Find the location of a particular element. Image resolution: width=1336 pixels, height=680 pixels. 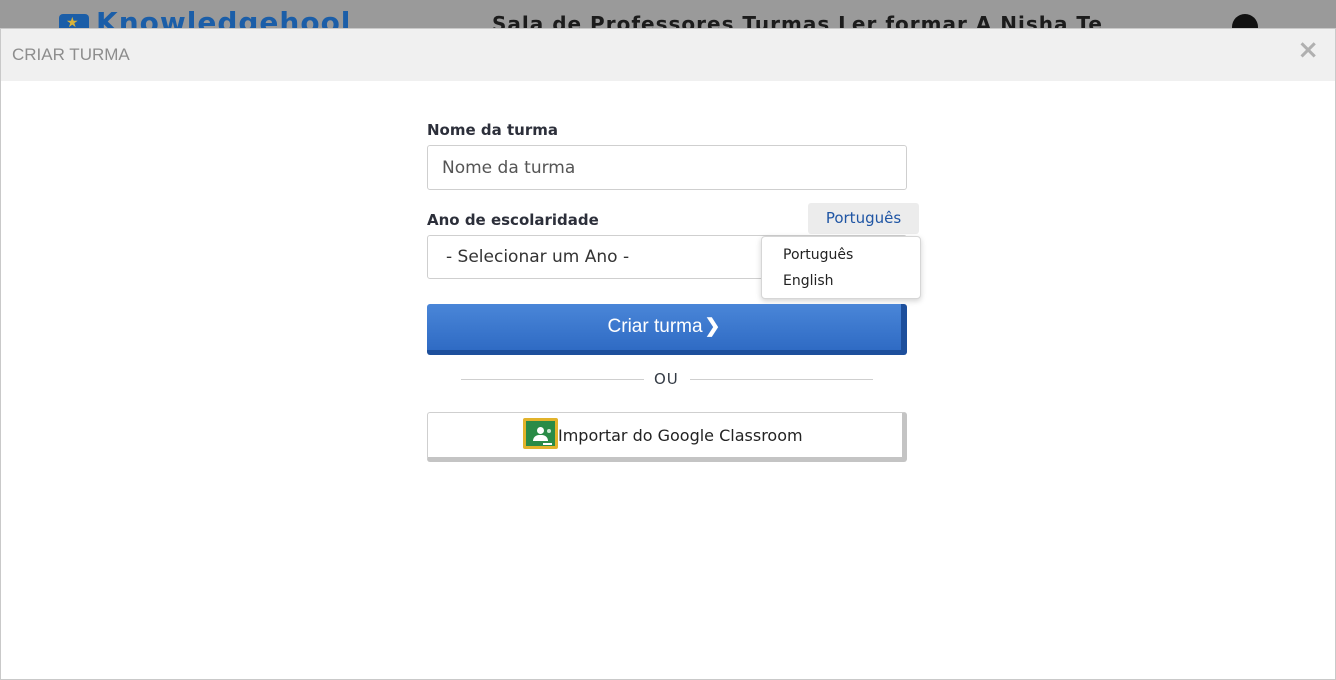

google-classroom-icon is located at coordinates (540, 433).